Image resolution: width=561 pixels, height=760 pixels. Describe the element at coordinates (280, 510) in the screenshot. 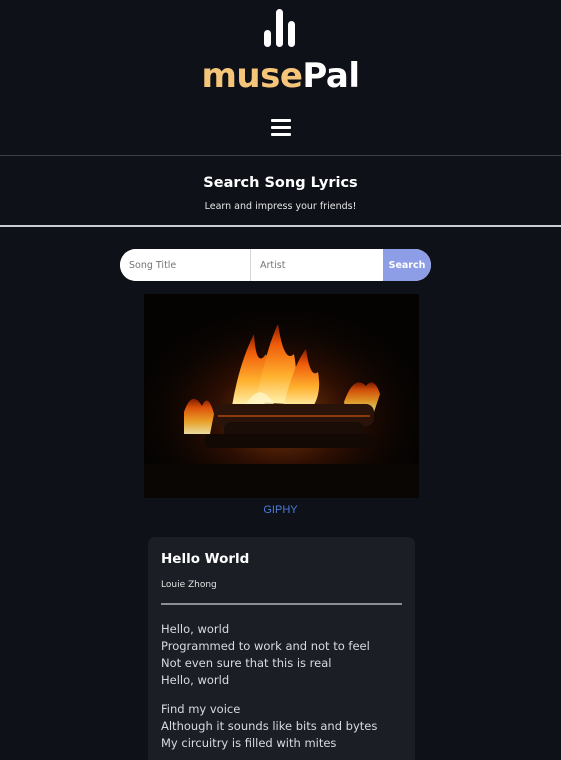

I see `giphy-credit-link: GIPHY` at that location.